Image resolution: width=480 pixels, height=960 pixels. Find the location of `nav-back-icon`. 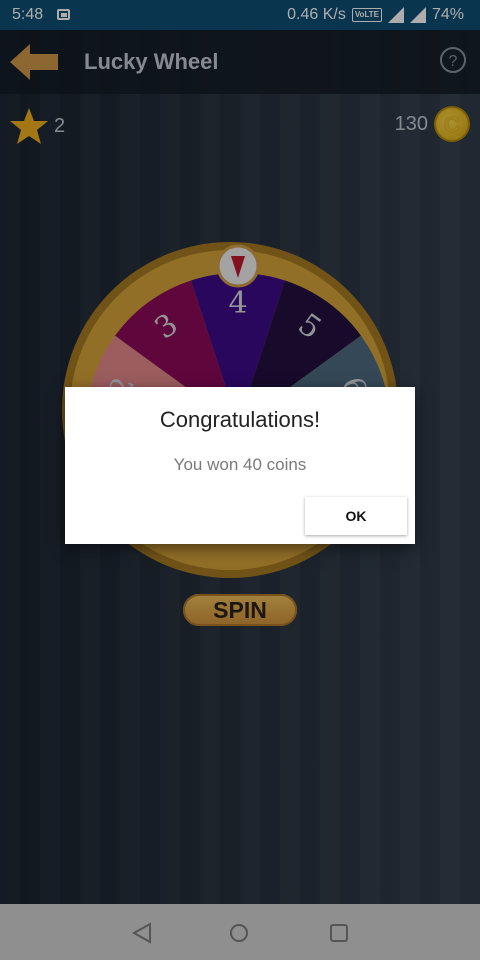

nav-back-icon is located at coordinates (142, 933).